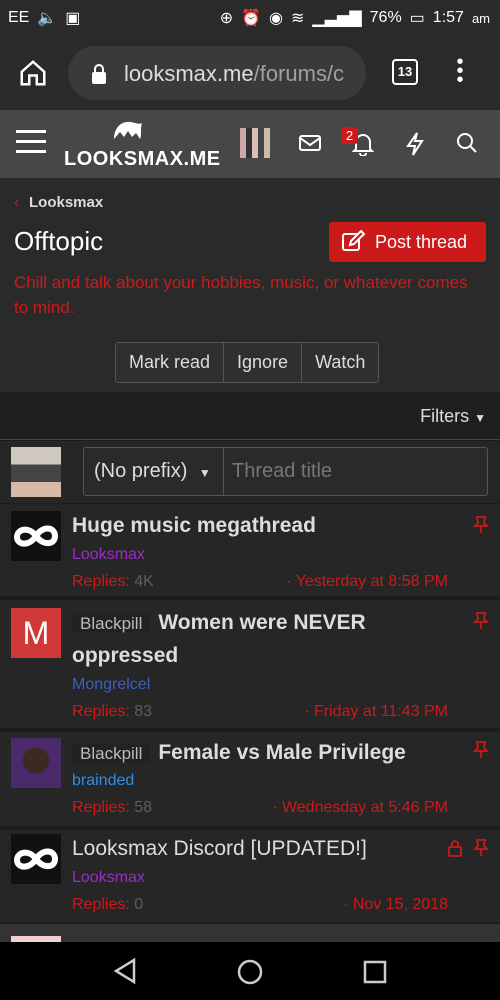 The image size is (500, 1000). I want to click on replies-count: 58, so click(143, 807).